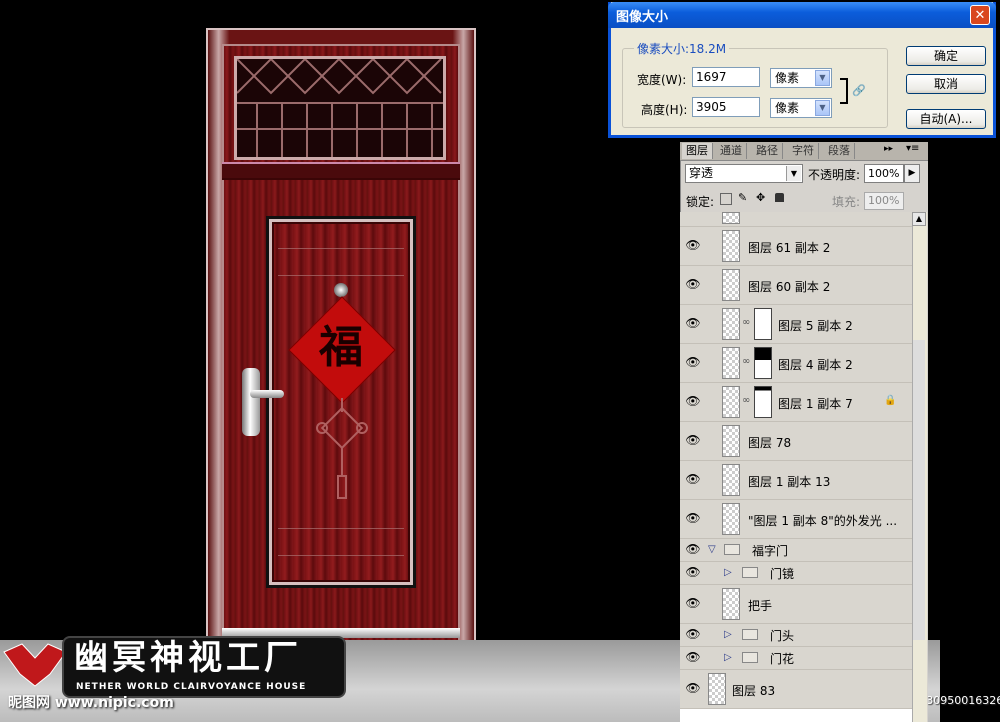  I want to click on layer-name: 图层 5 副本 2, so click(815, 326).